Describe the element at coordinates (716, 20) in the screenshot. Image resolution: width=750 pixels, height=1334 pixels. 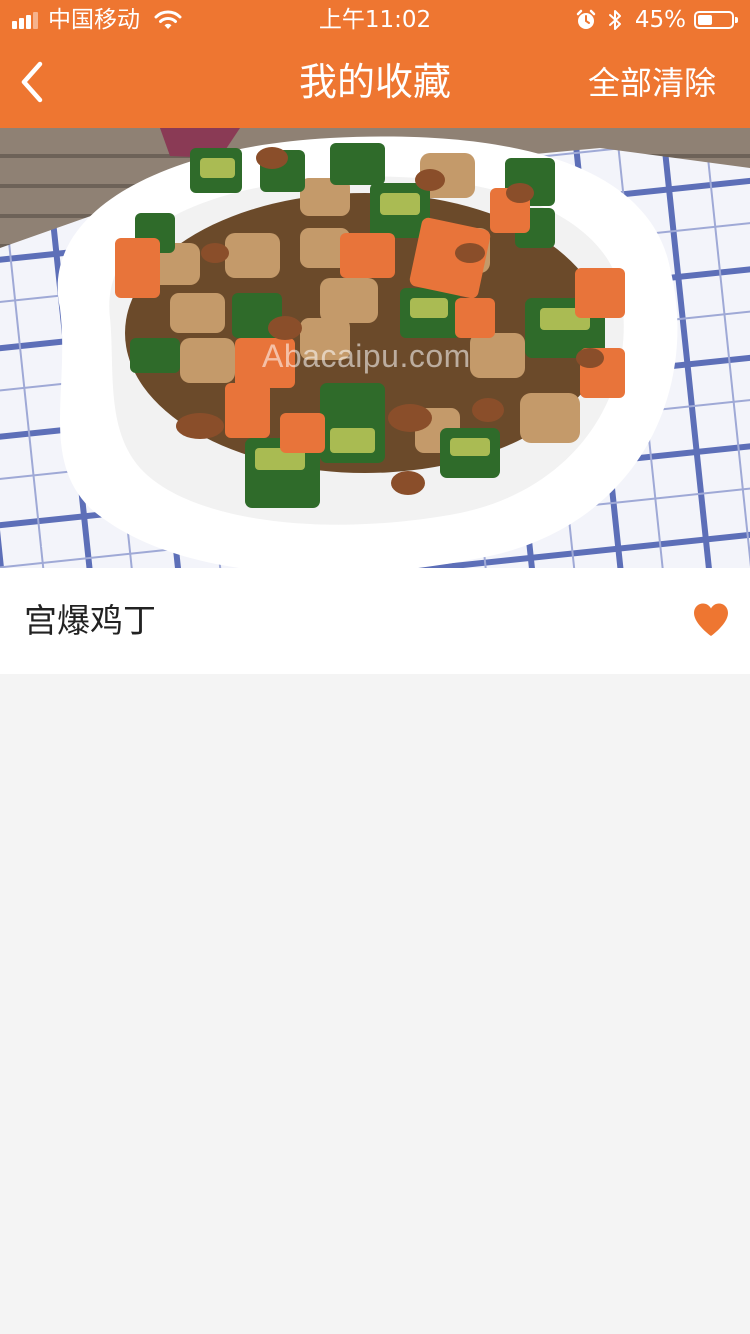
I see `battery-icon` at that location.